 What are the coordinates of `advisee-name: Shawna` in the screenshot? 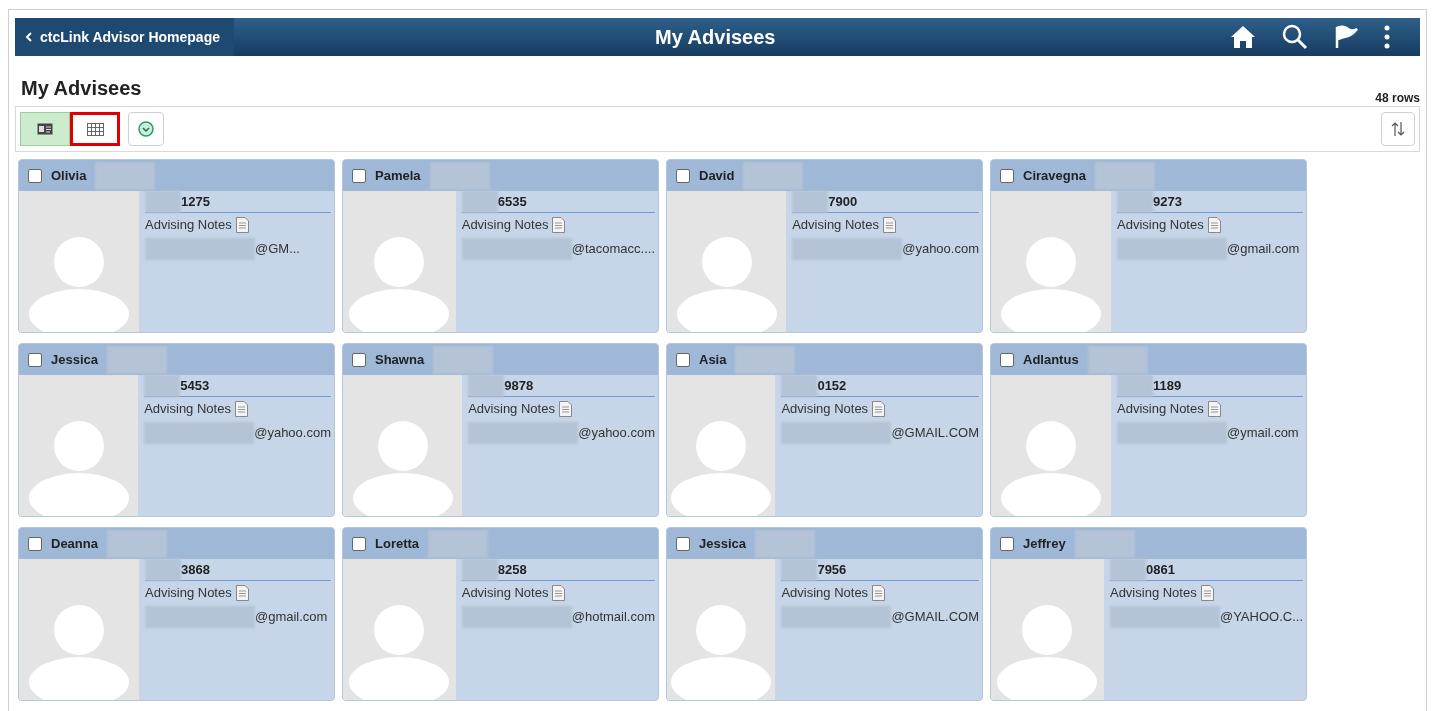 It's located at (400, 359).